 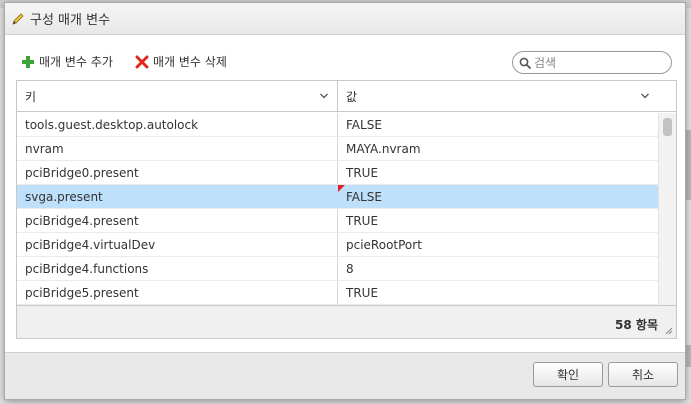 What do you see at coordinates (76, 62) in the screenshot?
I see `add-parameter-label: 매개 변수 추가` at bounding box center [76, 62].